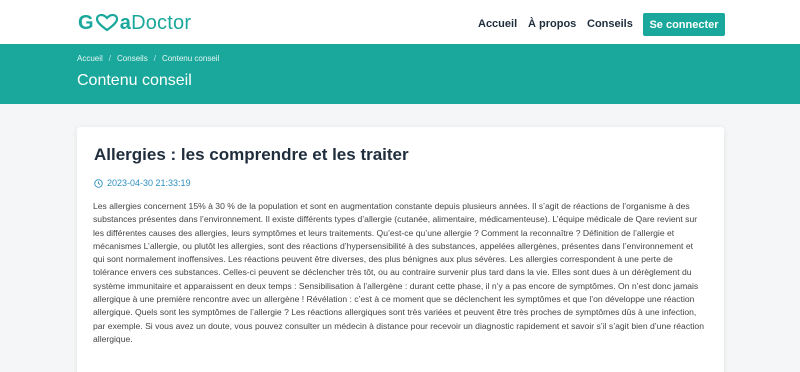 This screenshot has height=372, width=800. Describe the element at coordinates (90, 58) in the screenshot. I see `breadcrumb-home: Accueil` at that location.